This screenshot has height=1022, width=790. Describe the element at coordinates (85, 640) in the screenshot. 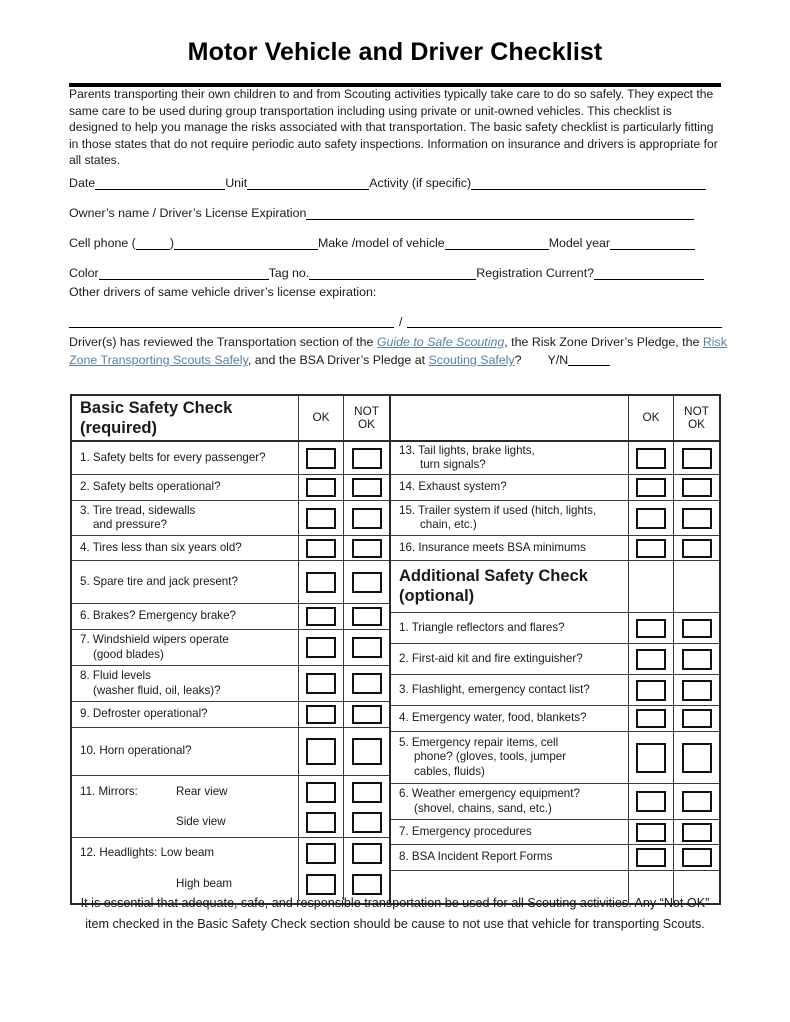

I see `basic-item-7-number: 7.` at that location.